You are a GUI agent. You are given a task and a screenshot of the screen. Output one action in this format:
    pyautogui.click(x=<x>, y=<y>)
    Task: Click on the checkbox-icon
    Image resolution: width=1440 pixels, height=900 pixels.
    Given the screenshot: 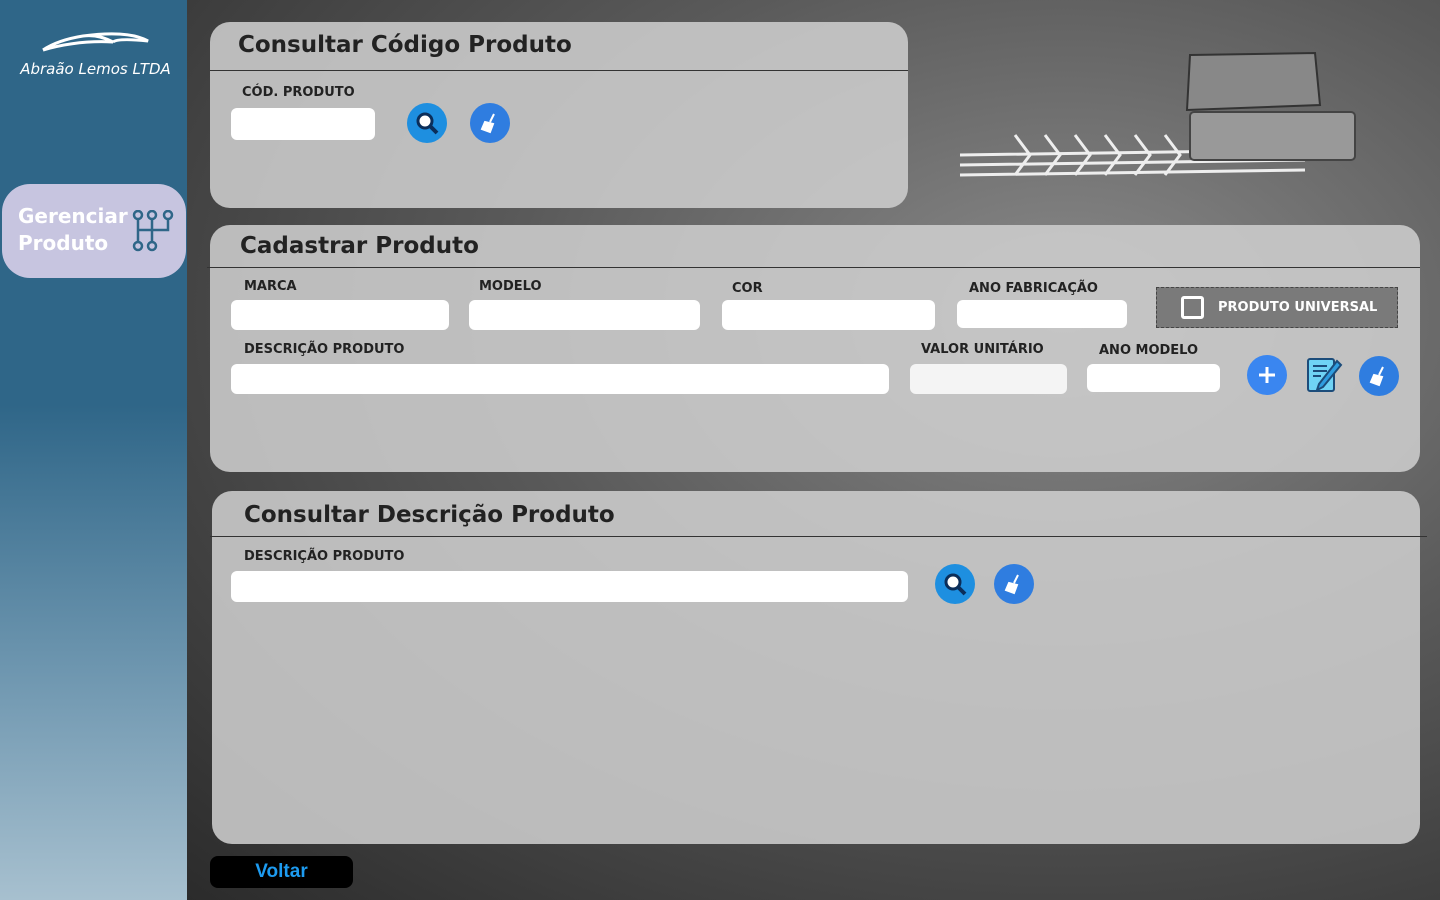 What is the action you would take?
    pyautogui.click(x=1192, y=307)
    